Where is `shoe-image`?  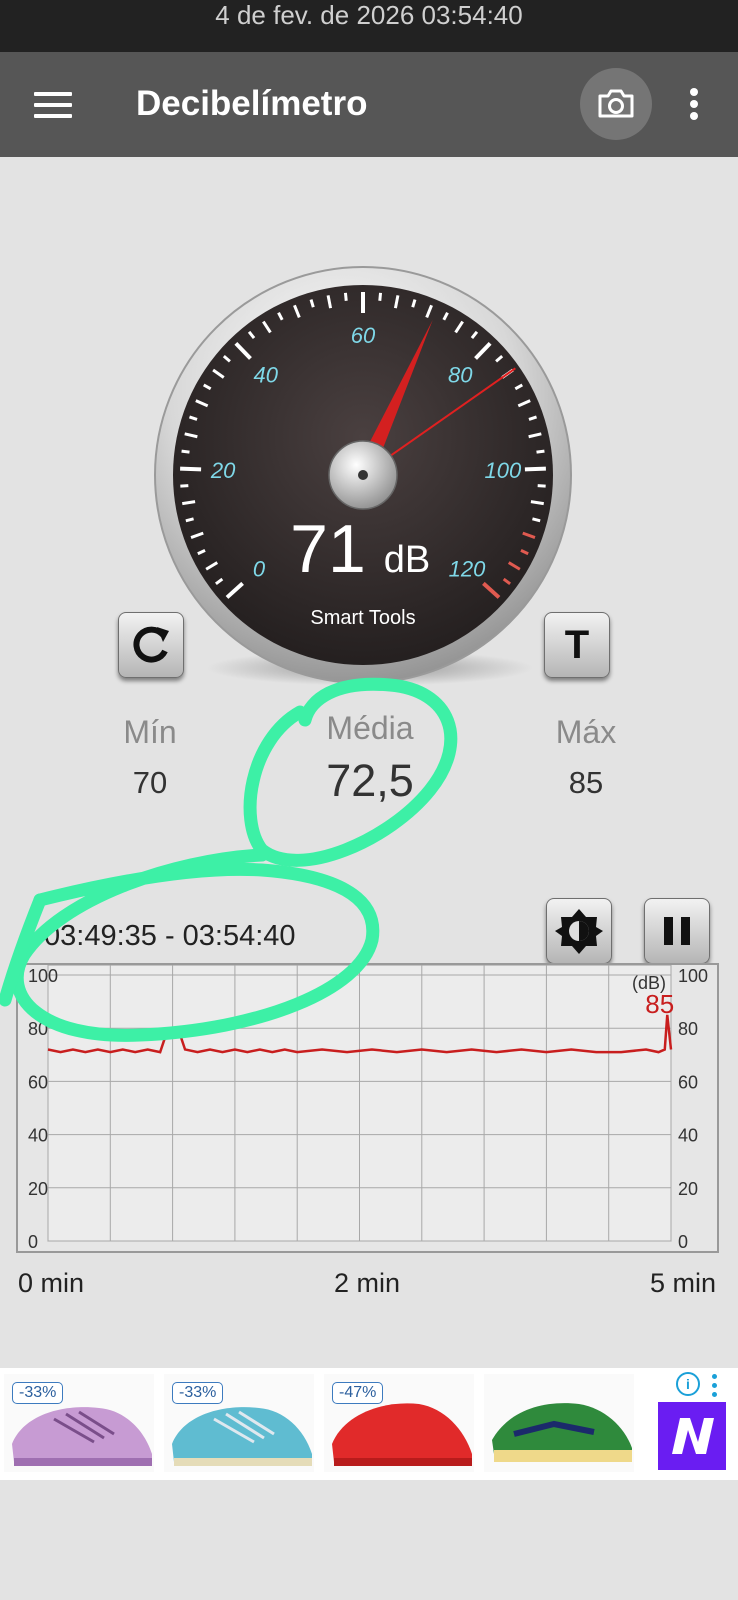
shoe-image is located at coordinates (562, 1432).